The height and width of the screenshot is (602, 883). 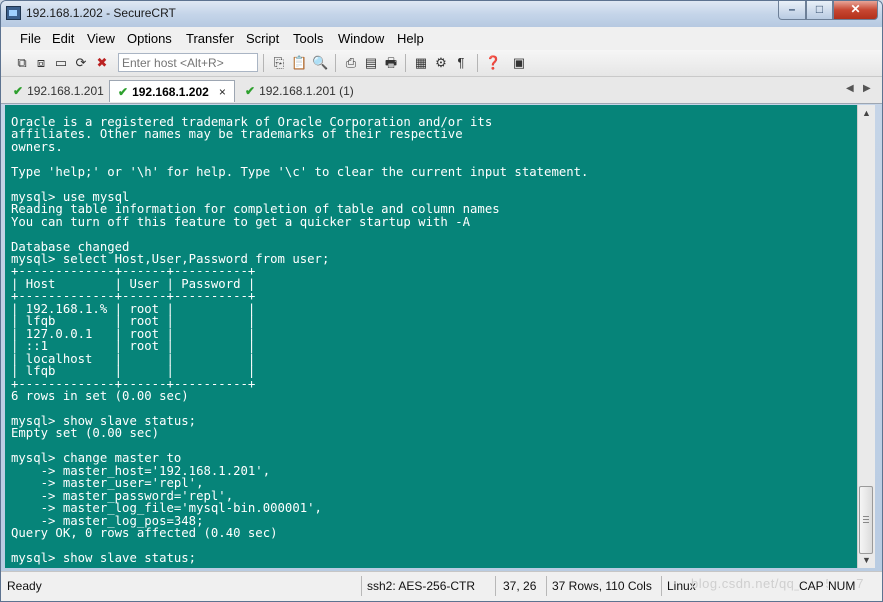 I want to click on global-options-icon: ⚙, so click(x=441, y=63).